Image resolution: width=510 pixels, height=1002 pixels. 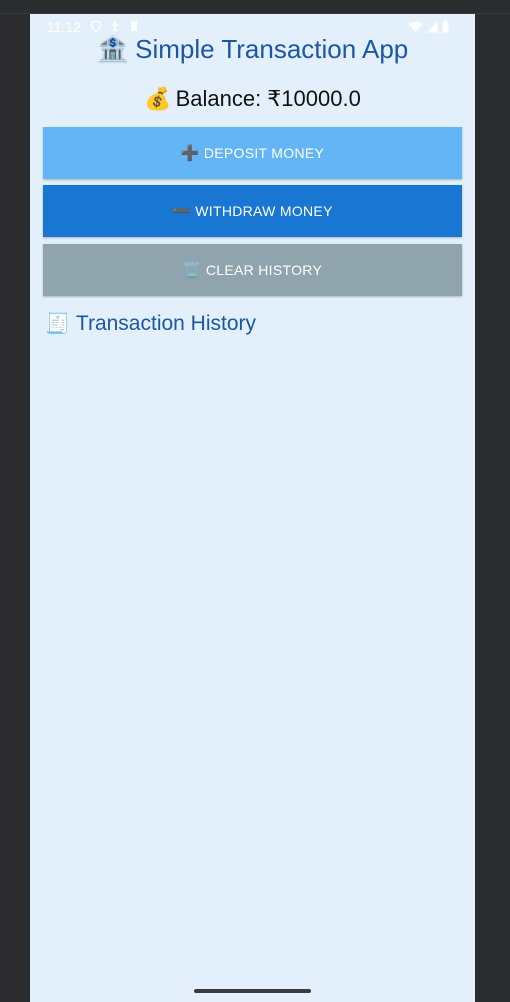 I want to click on transaction-history-heading: 🧾 Transaction History, so click(x=150, y=324).